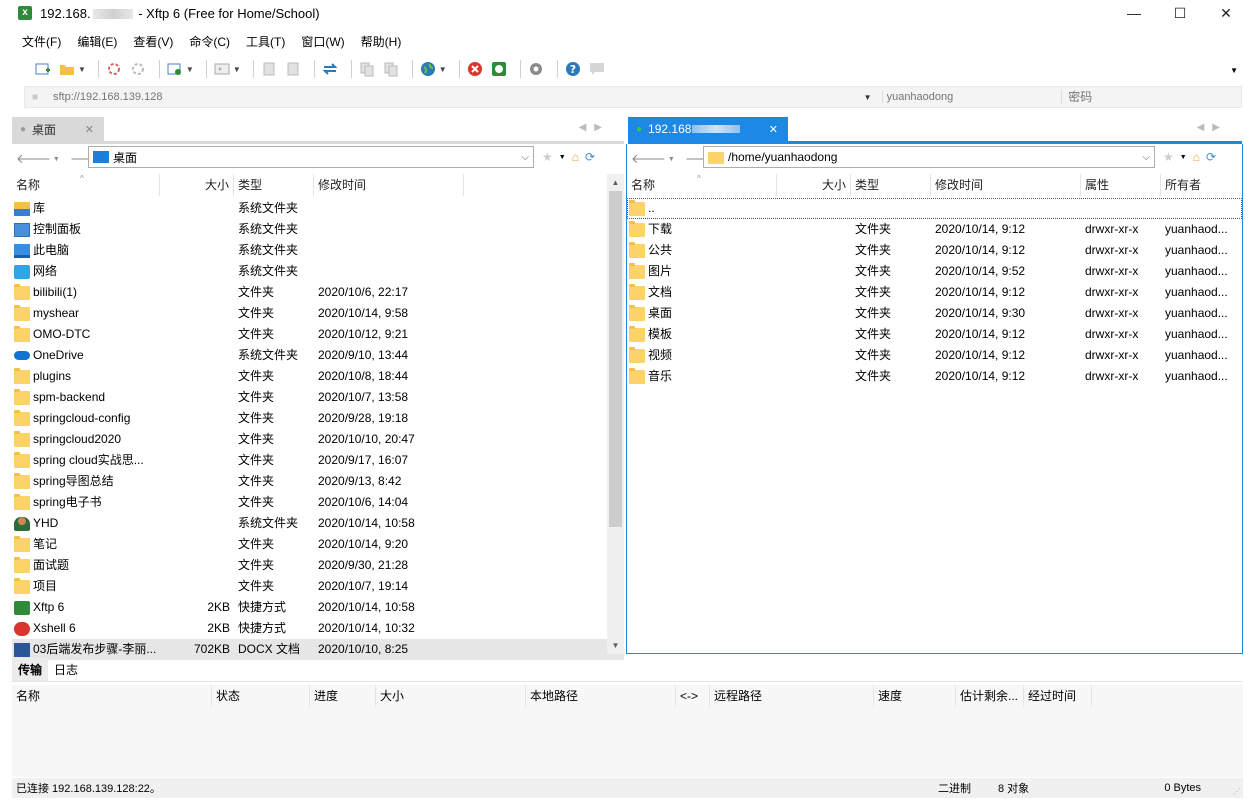 This screenshot has height=811, width=1249. Describe the element at coordinates (708, 129) in the screenshot. I see `tab-remote-session: ● 192.168 ✕` at that location.